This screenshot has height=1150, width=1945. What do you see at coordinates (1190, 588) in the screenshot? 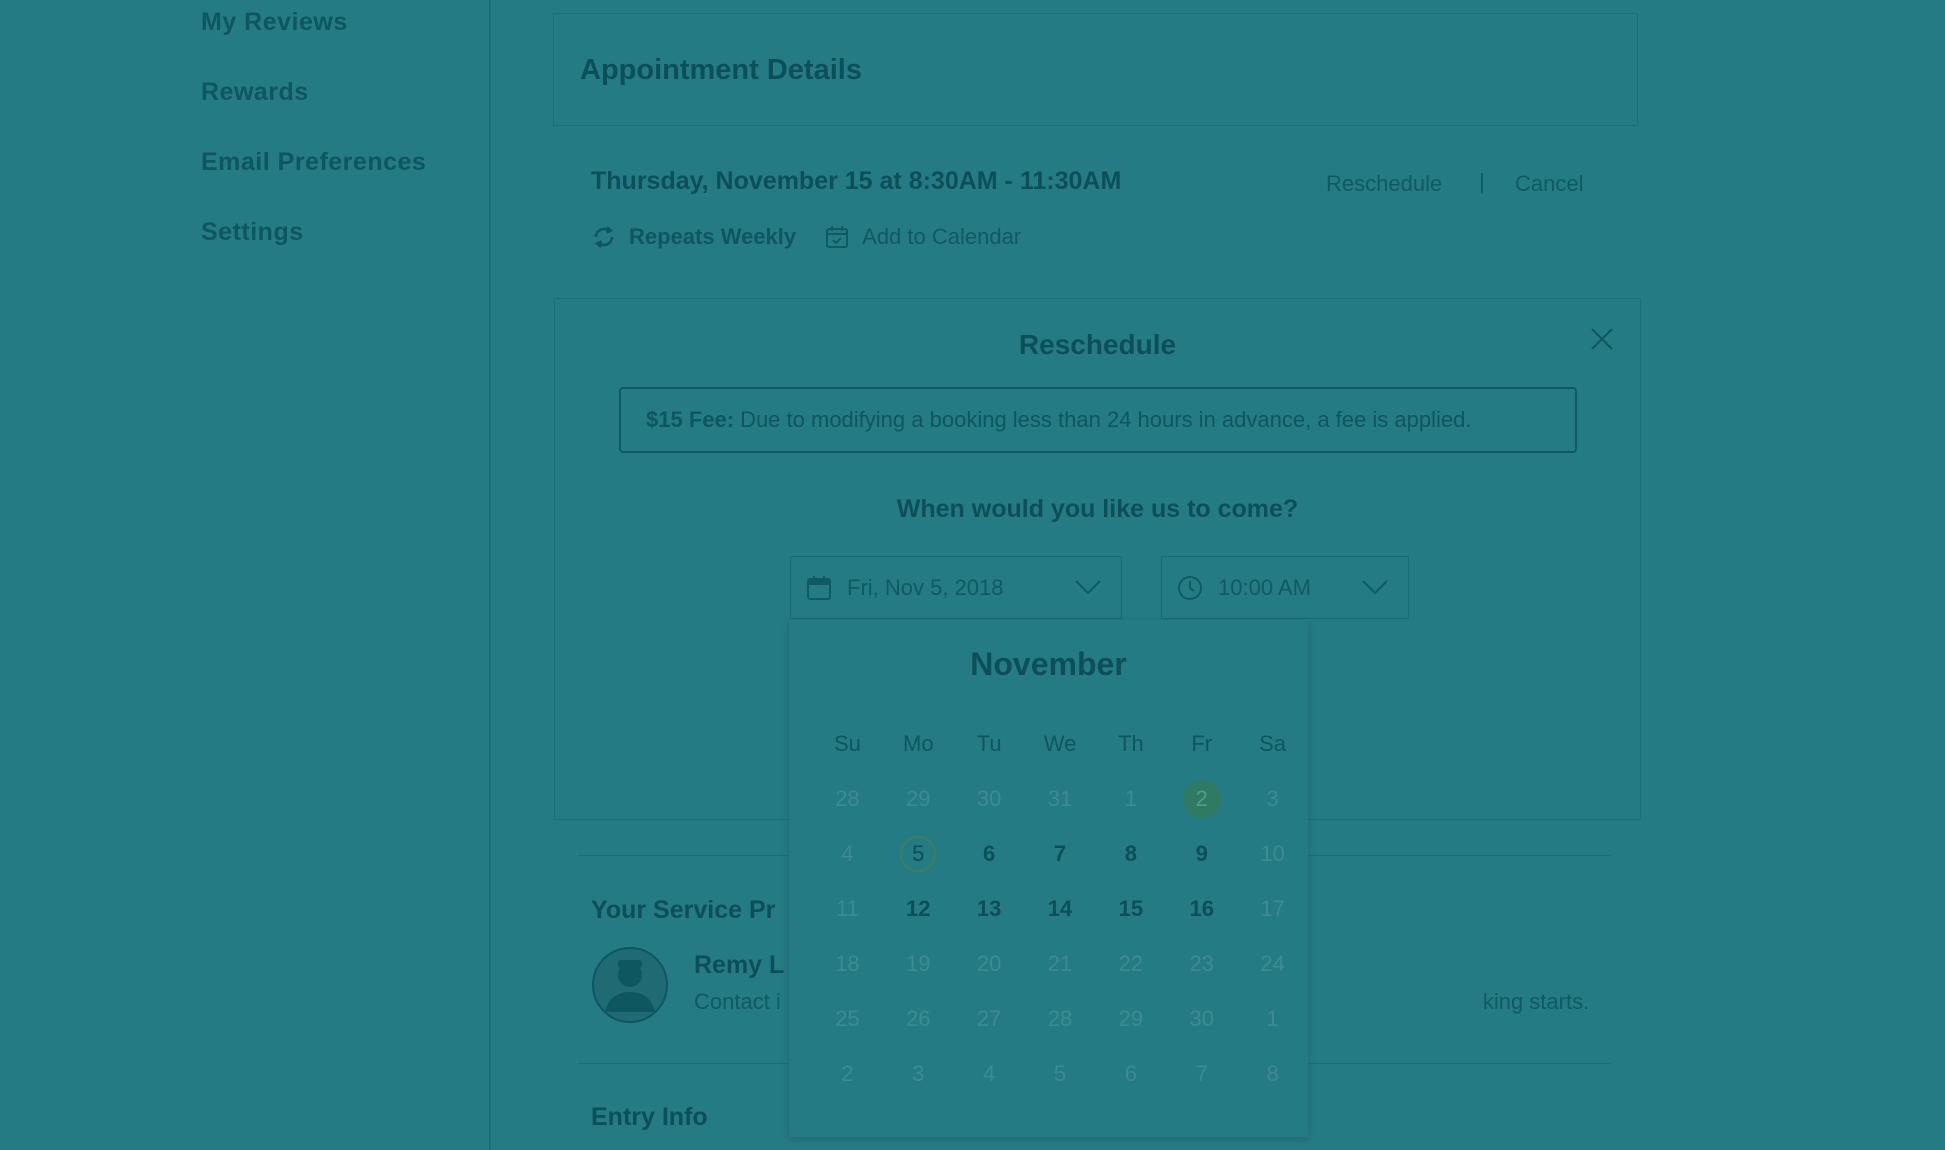
I see `clock-icon` at bounding box center [1190, 588].